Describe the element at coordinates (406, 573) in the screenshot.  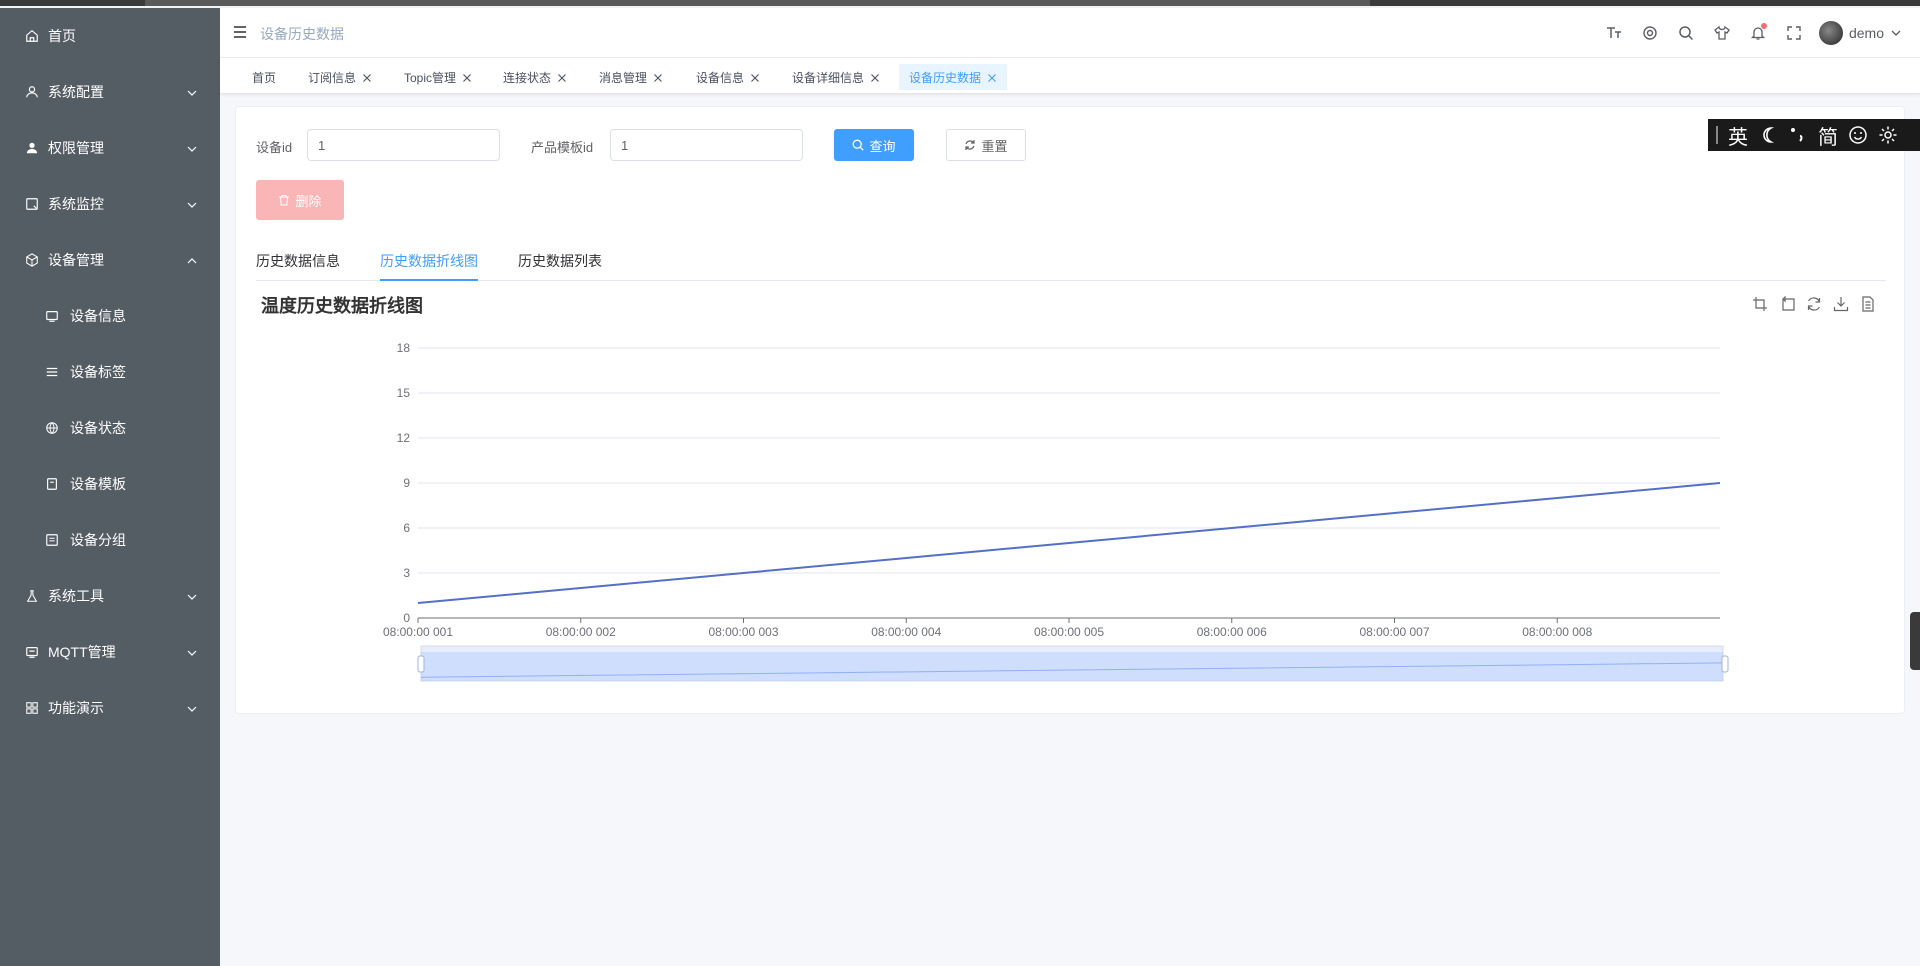
I see `y-tick-label: 3` at that location.